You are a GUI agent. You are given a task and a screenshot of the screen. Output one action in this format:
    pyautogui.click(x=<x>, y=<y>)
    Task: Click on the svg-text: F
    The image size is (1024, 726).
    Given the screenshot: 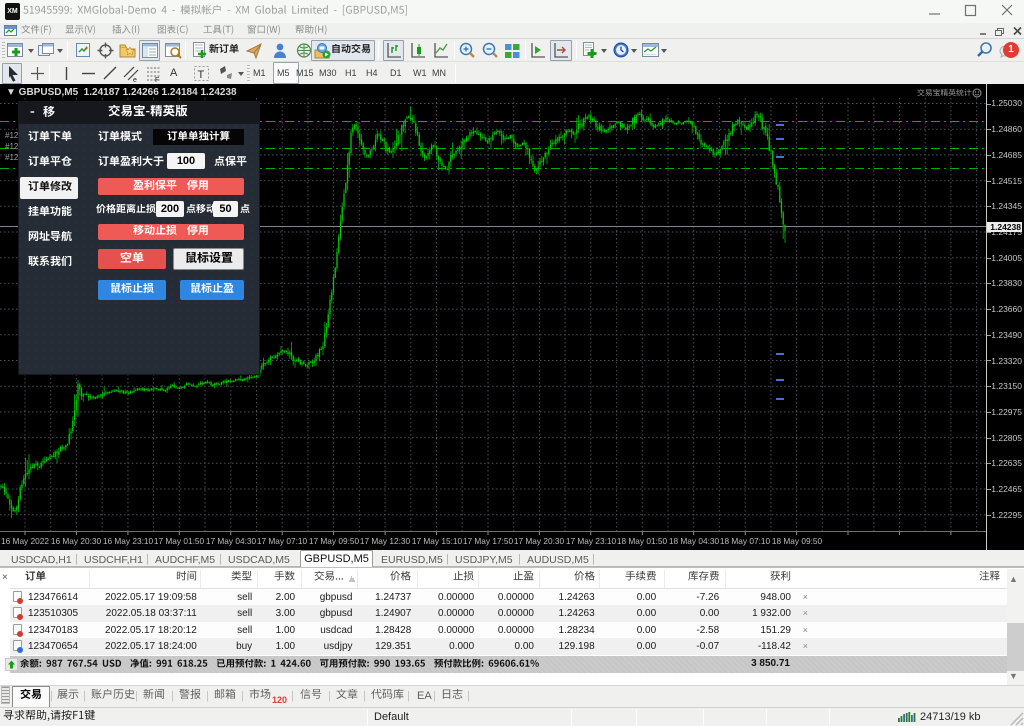 What is the action you would take?
    pyautogui.click(x=157, y=80)
    